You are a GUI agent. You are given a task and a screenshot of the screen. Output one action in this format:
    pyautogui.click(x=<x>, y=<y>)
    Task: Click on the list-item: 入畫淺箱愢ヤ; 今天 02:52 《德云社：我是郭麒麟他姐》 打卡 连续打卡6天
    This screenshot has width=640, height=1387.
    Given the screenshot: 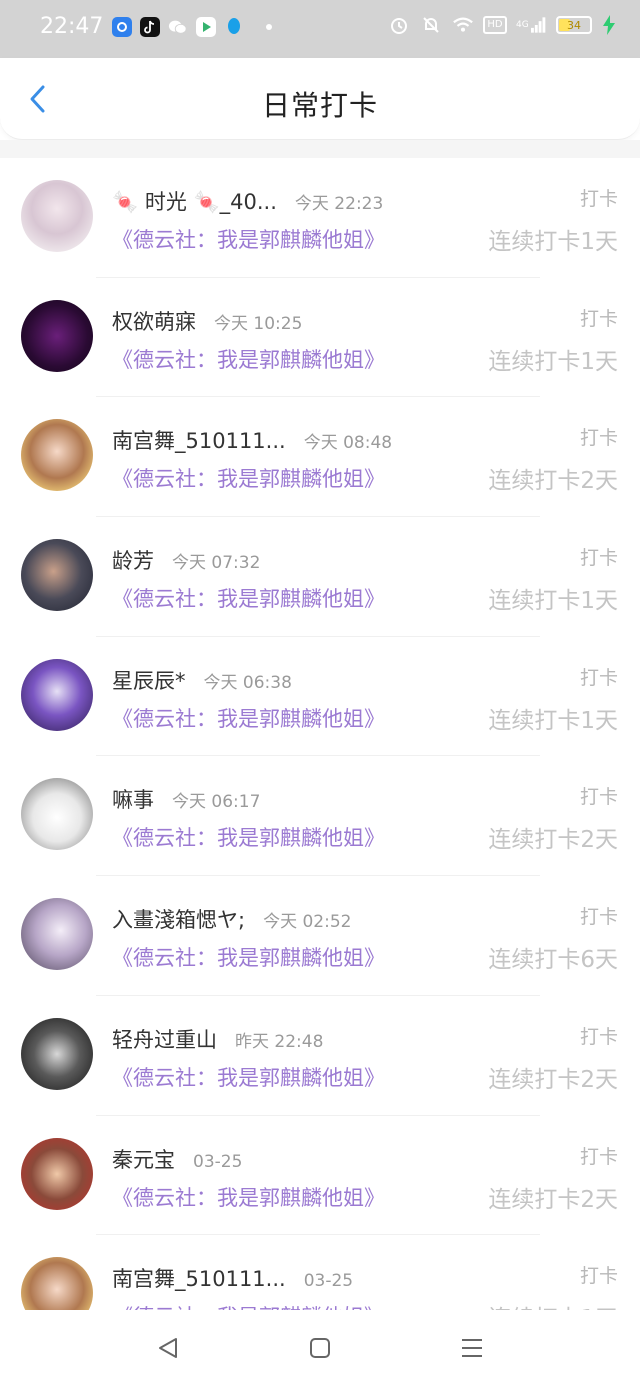 What is the action you would take?
    pyautogui.click(x=320, y=936)
    